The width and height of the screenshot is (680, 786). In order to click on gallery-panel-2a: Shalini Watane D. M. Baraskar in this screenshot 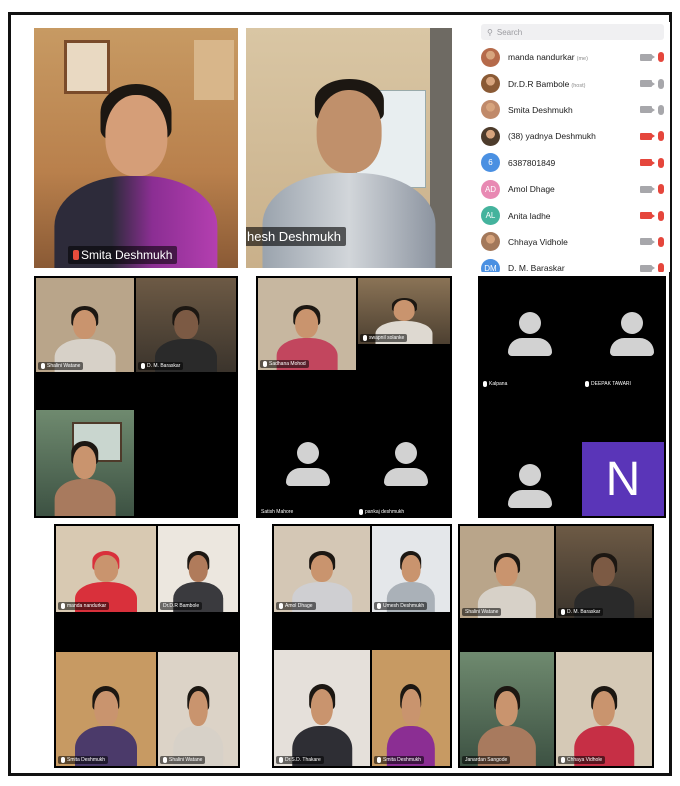, I will do `click(136, 397)`.